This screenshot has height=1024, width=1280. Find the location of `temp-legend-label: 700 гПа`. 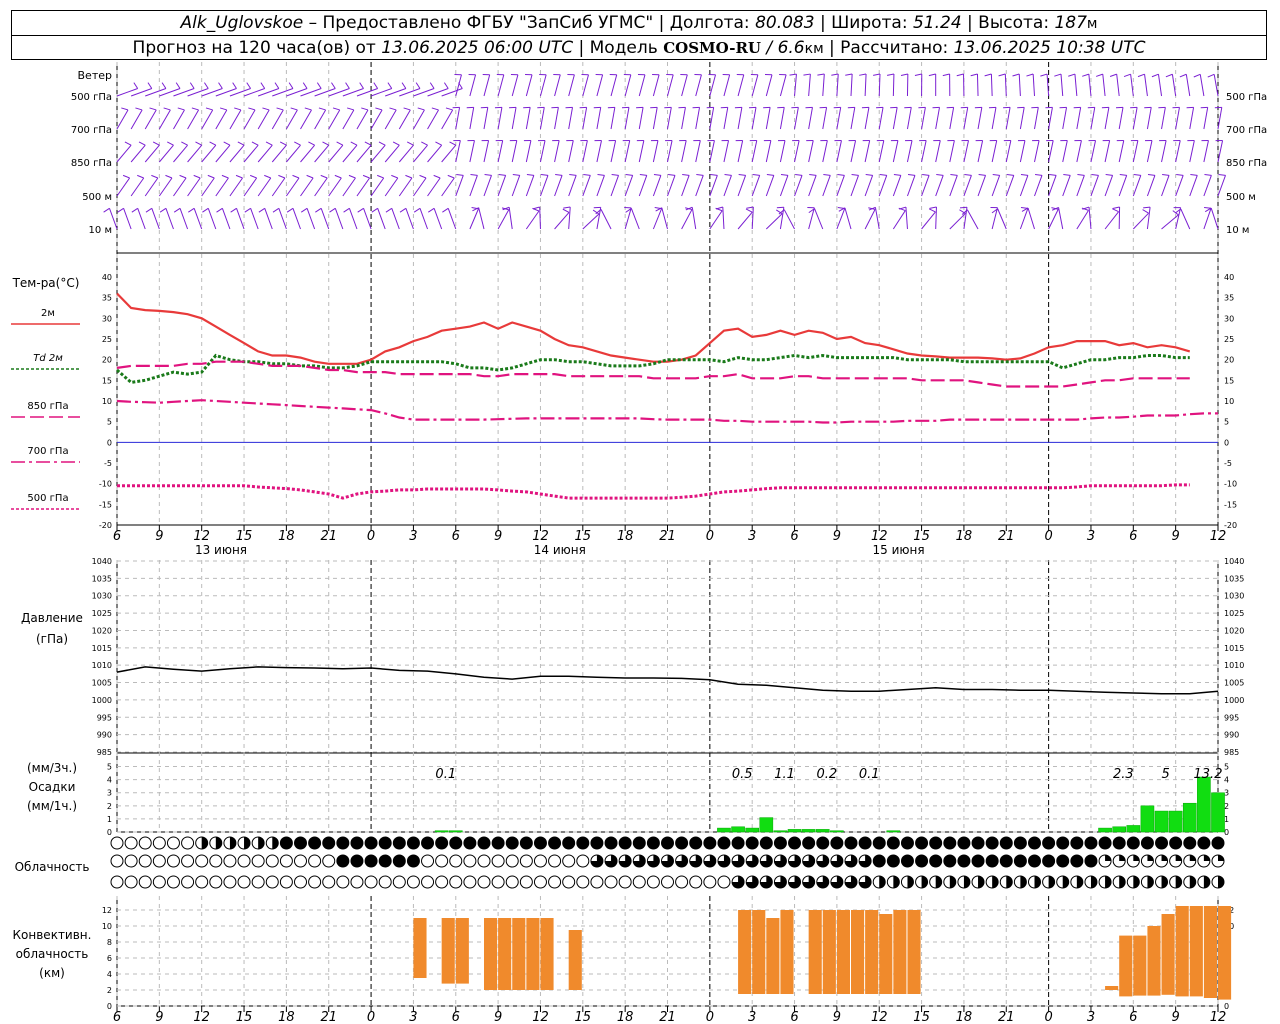

temp-legend-label: 700 гПа is located at coordinates (47, 451).